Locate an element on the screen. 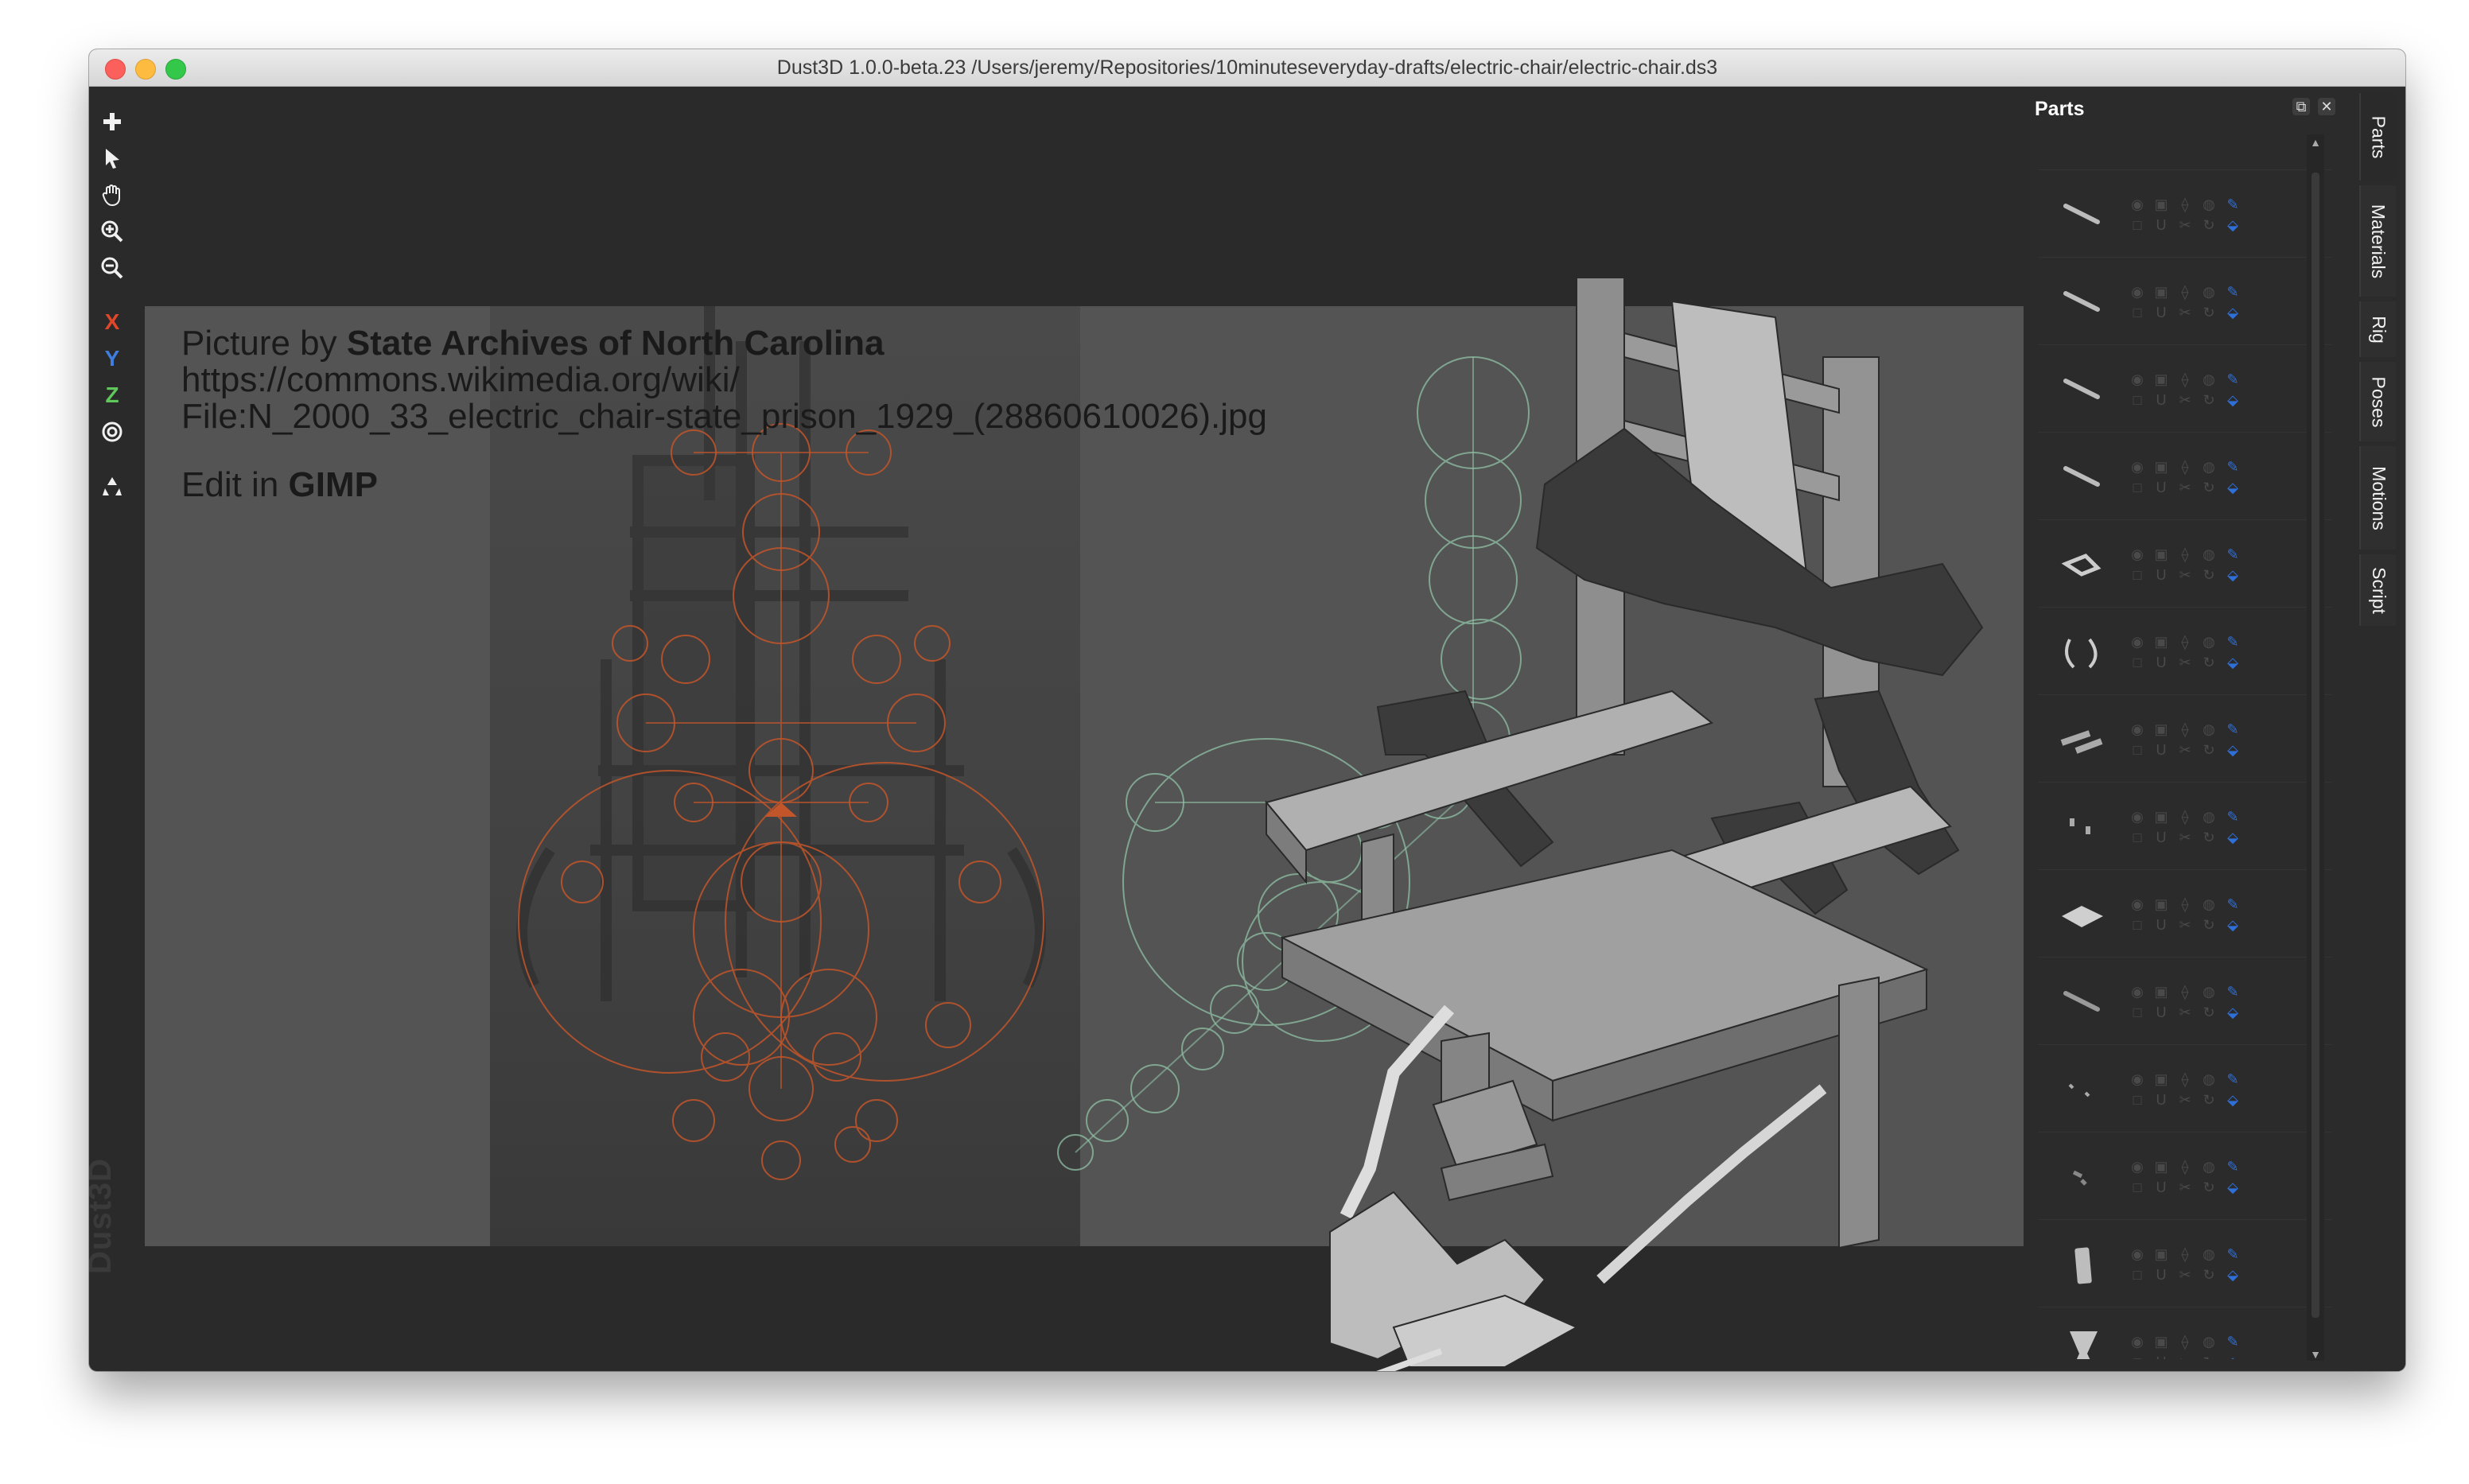 The height and width of the screenshot is (1484, 2469). add-icon is located at coordinates (112, 121).